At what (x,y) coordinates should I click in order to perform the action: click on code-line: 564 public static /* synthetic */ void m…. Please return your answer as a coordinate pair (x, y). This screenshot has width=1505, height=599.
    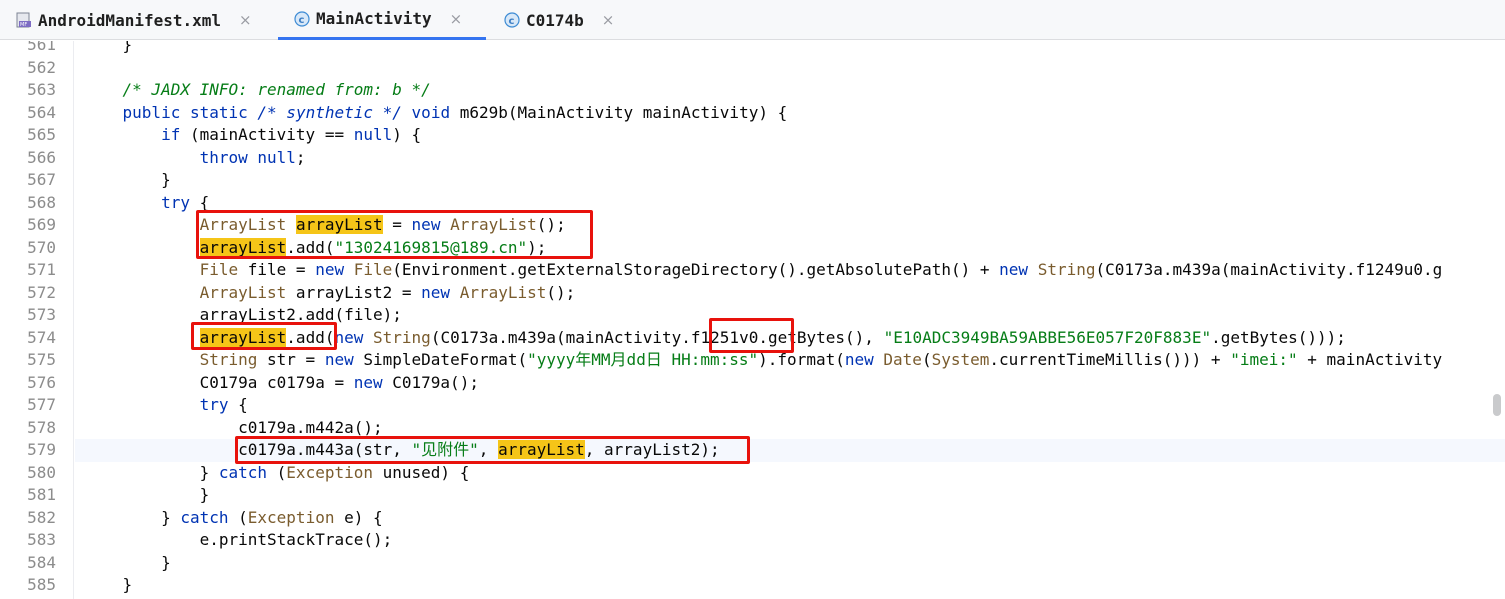
    Looking at the image, I should click on (752, 113).